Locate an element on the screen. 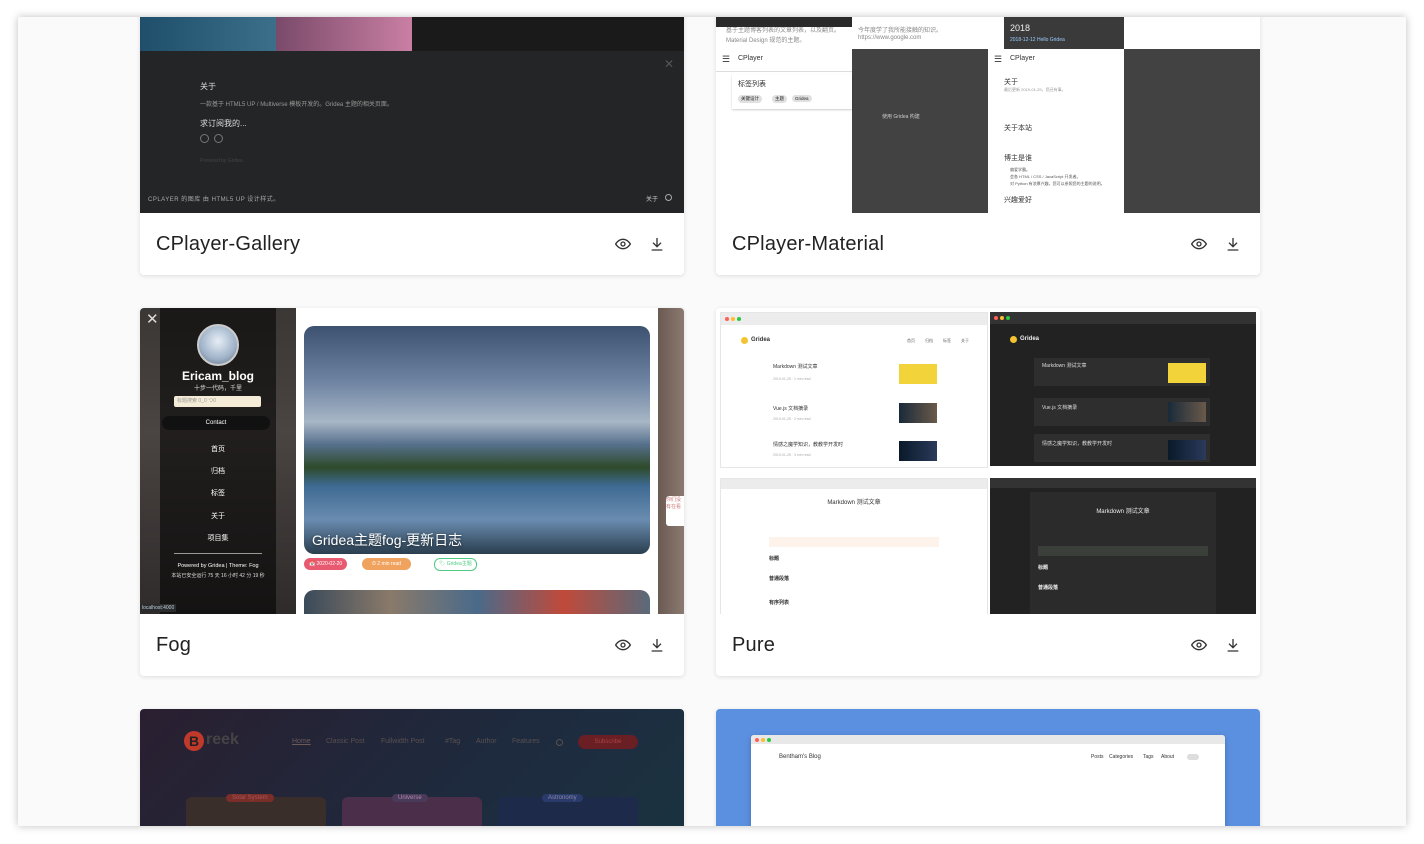  powered-text: Powered by Gridea | Theme: Fog is located at coordinates (218, 566).